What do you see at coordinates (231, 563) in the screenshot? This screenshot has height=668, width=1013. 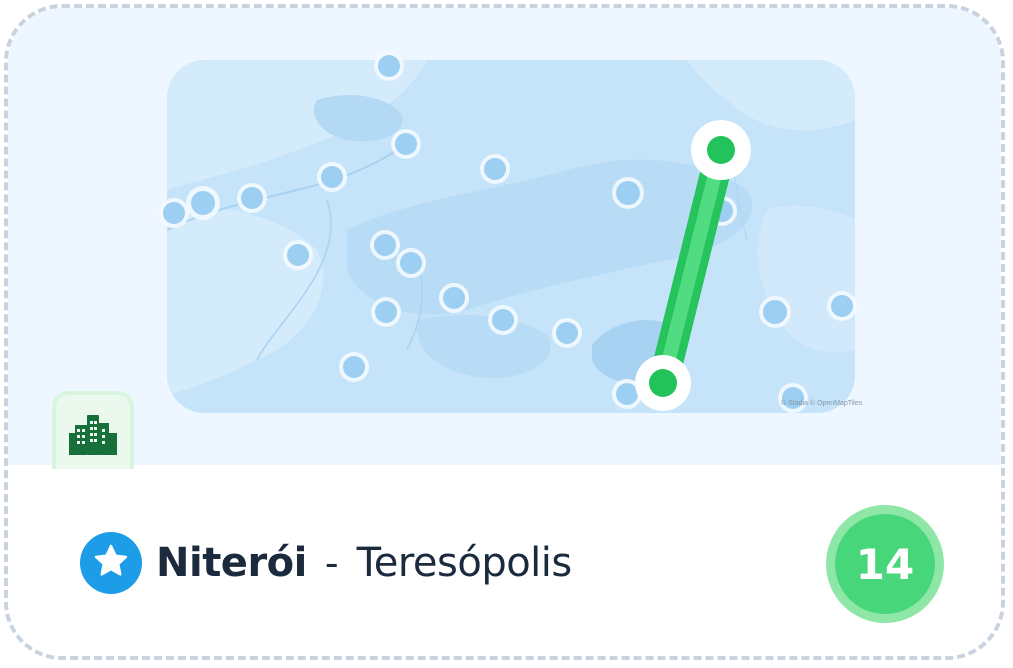 I see `origin-city: Niterói` at bounding box center [231, 563].